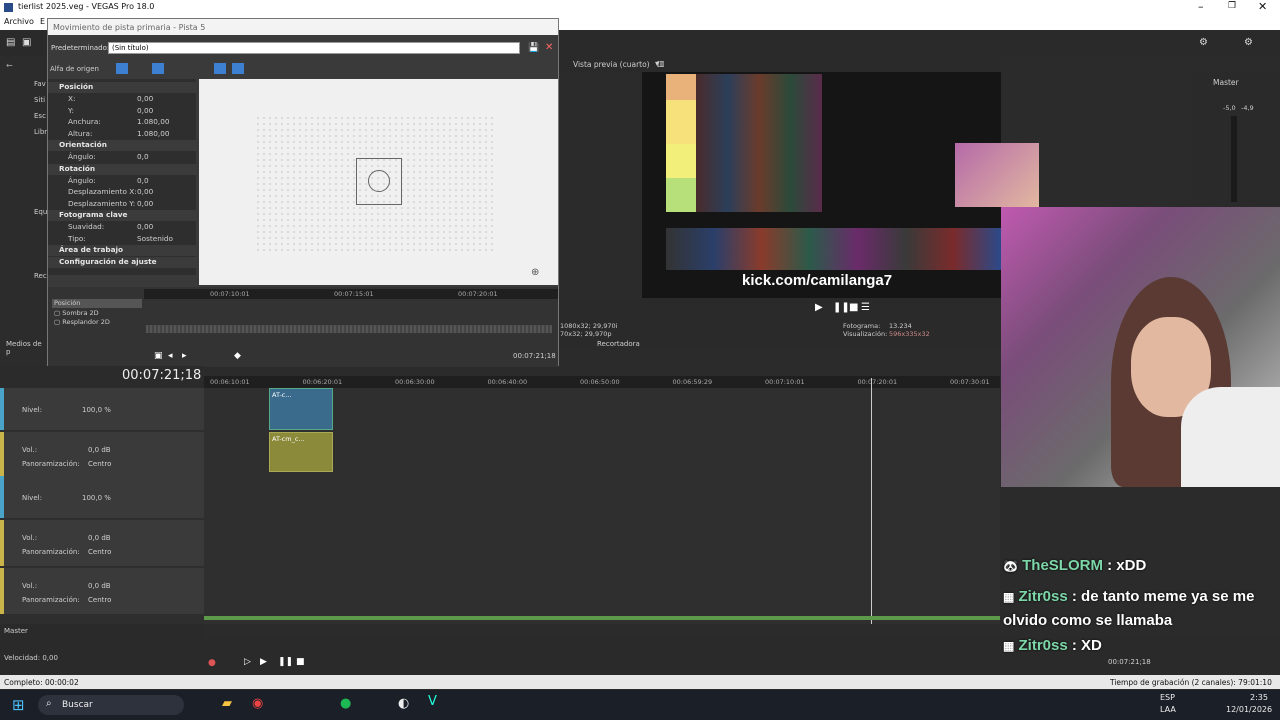 The height and width of the screenshot is (720, 1280). I want to click on prop-group: Posición, so click(122, 87).